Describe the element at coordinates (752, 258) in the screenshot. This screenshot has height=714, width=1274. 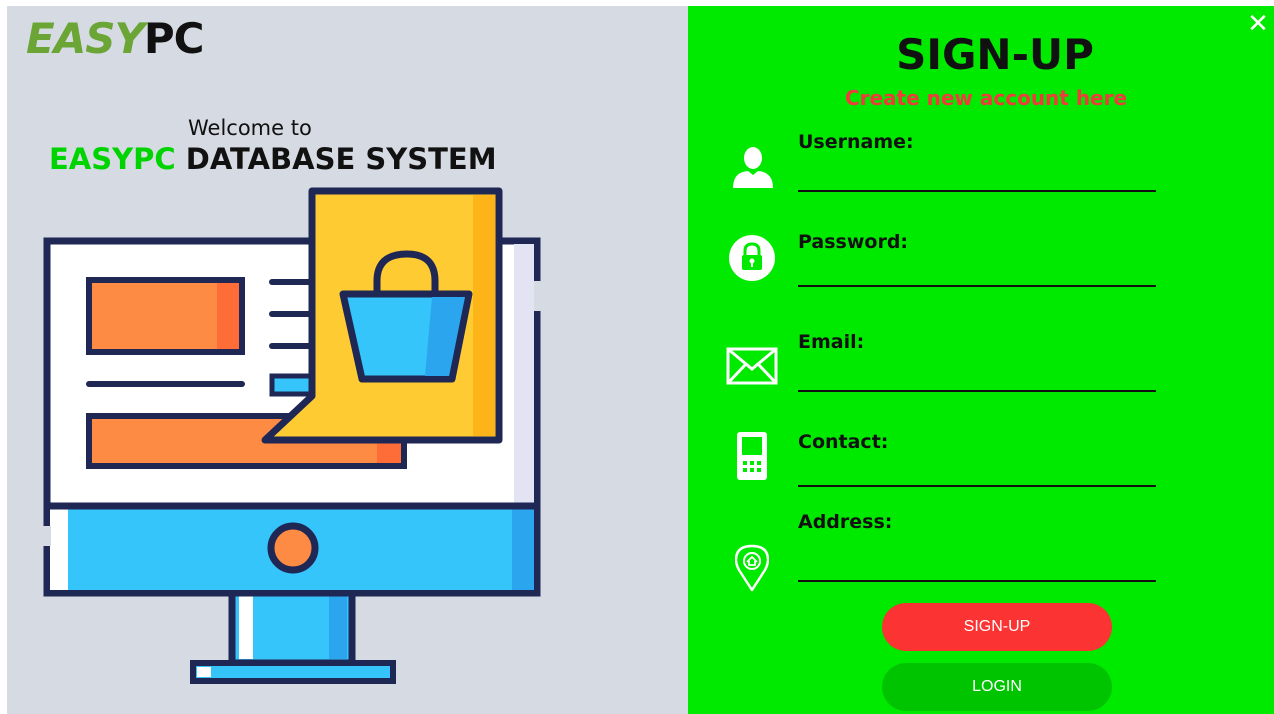
I see `lock-icon` at that location.